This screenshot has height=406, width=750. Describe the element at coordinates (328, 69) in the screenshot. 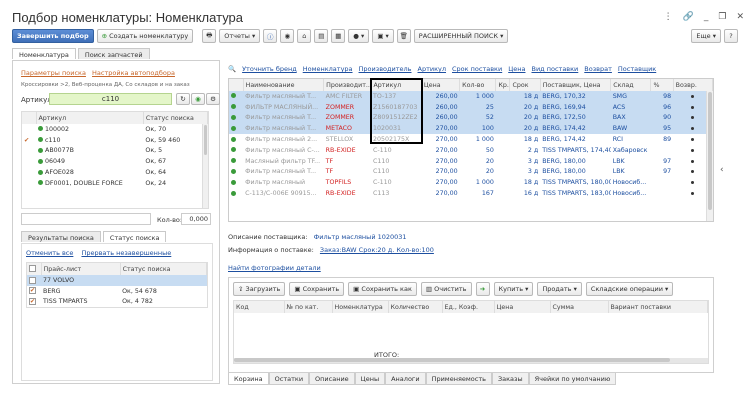

I see `link-nomenclature: Номенклатура` at that location.